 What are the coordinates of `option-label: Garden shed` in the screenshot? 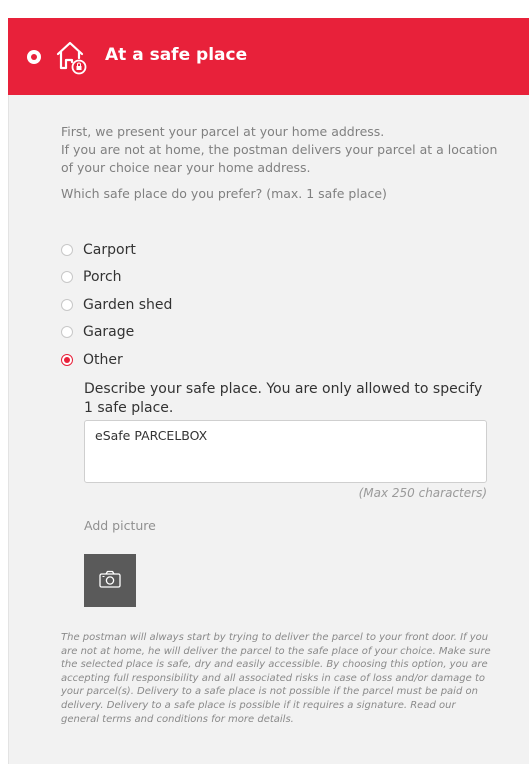 It's located at (128, 304).